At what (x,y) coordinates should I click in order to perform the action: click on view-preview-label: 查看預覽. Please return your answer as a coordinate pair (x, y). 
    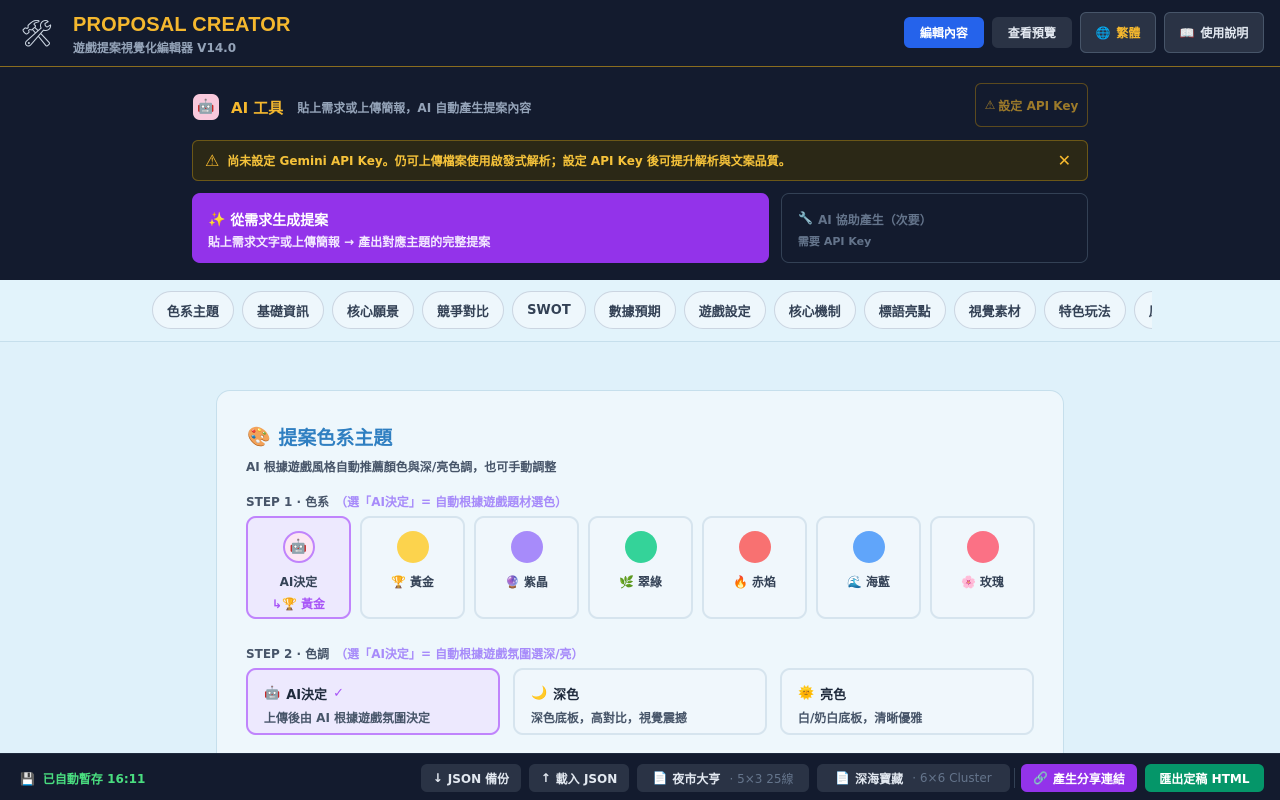
    Looking at the image, I should click on (1031, 33).